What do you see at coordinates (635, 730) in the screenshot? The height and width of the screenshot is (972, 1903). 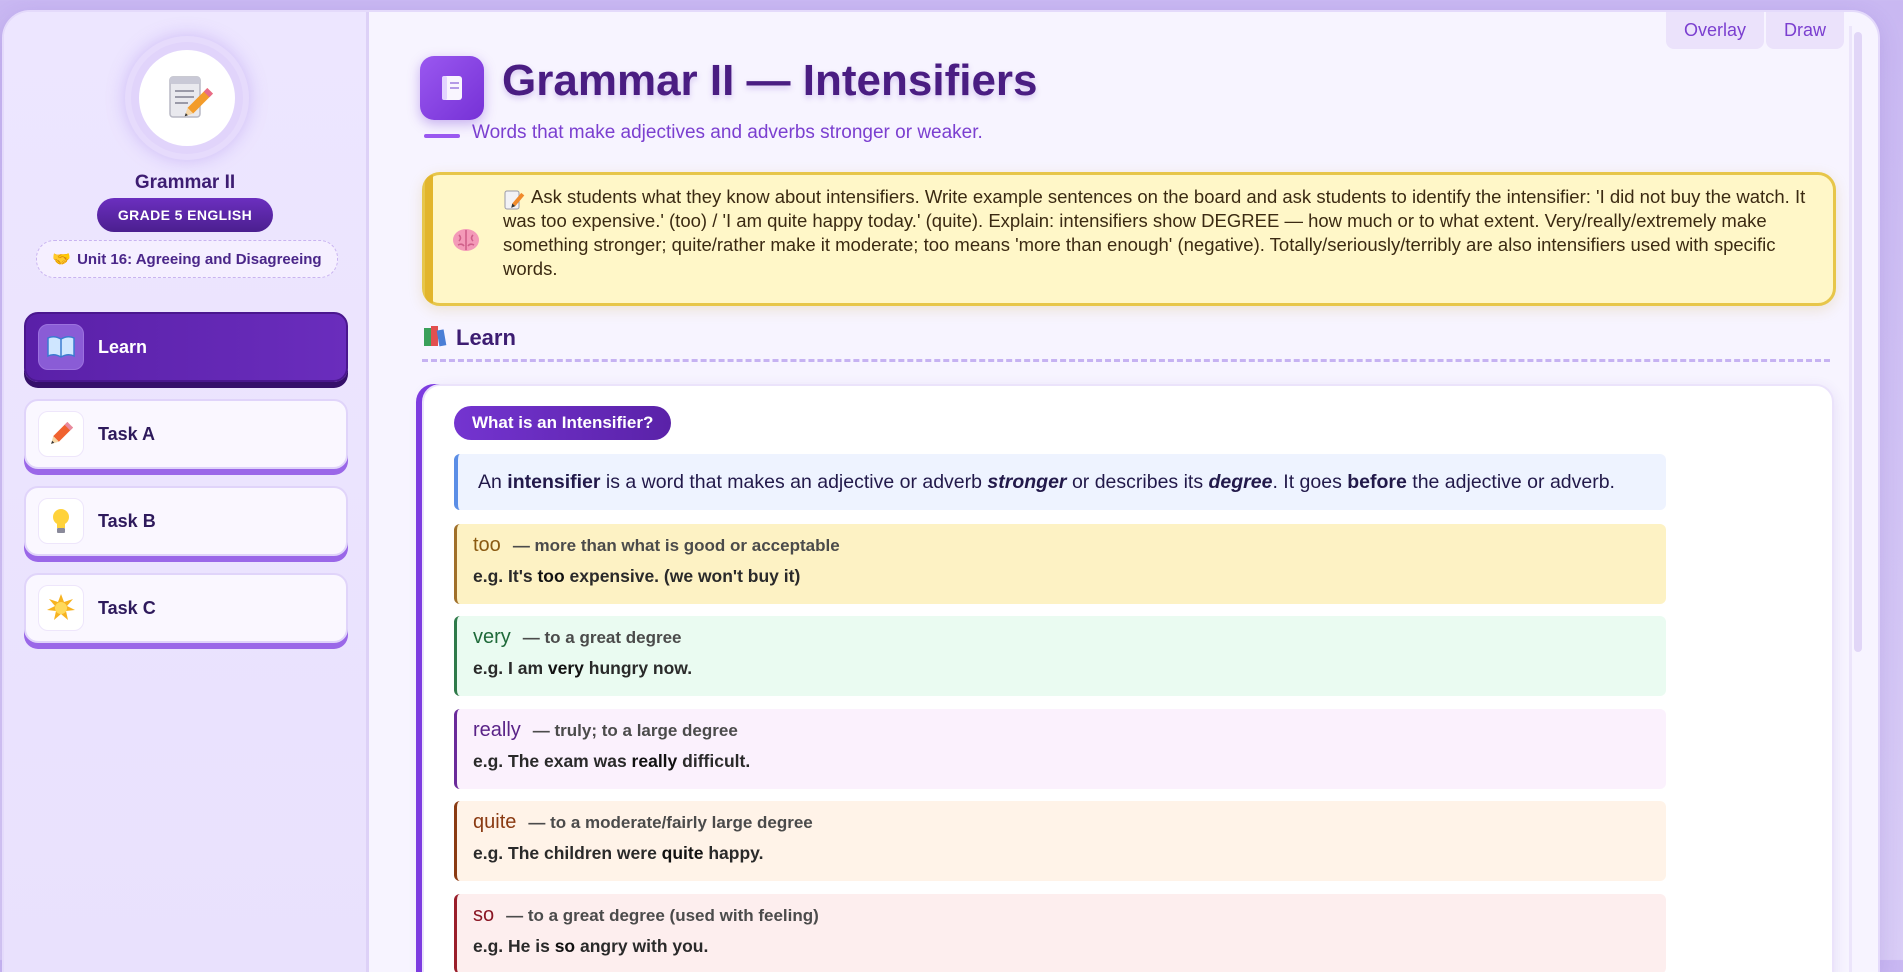 I see `intensifier-meaning: — truly; to a large degree` at bounding box center [635, 730].